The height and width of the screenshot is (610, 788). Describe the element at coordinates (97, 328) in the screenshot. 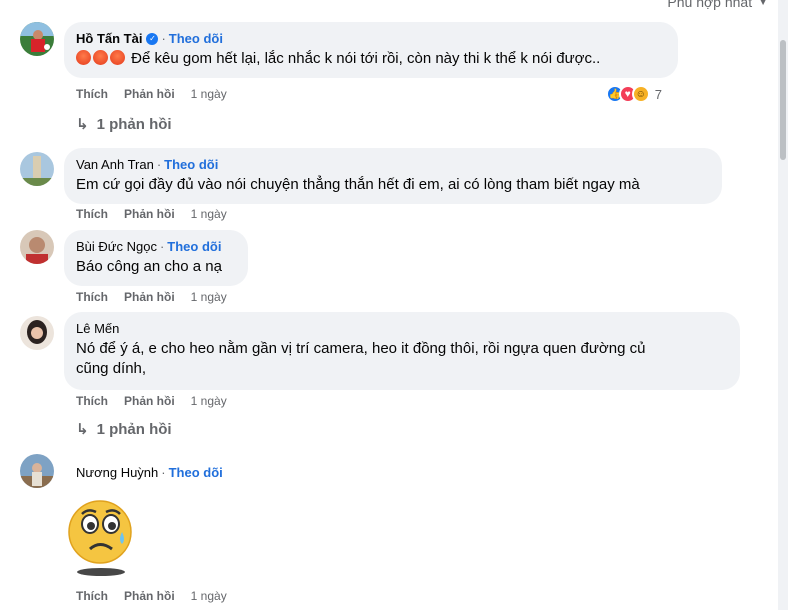

I see `author-name: Lê Mến` at that location.